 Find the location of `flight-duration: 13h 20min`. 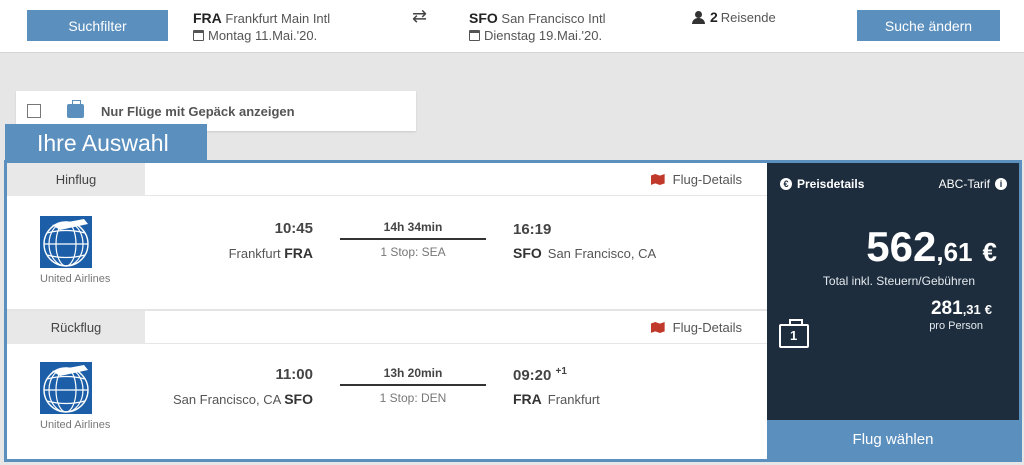

flight-duration: 13h 20min is located at coordinates (413, 373).